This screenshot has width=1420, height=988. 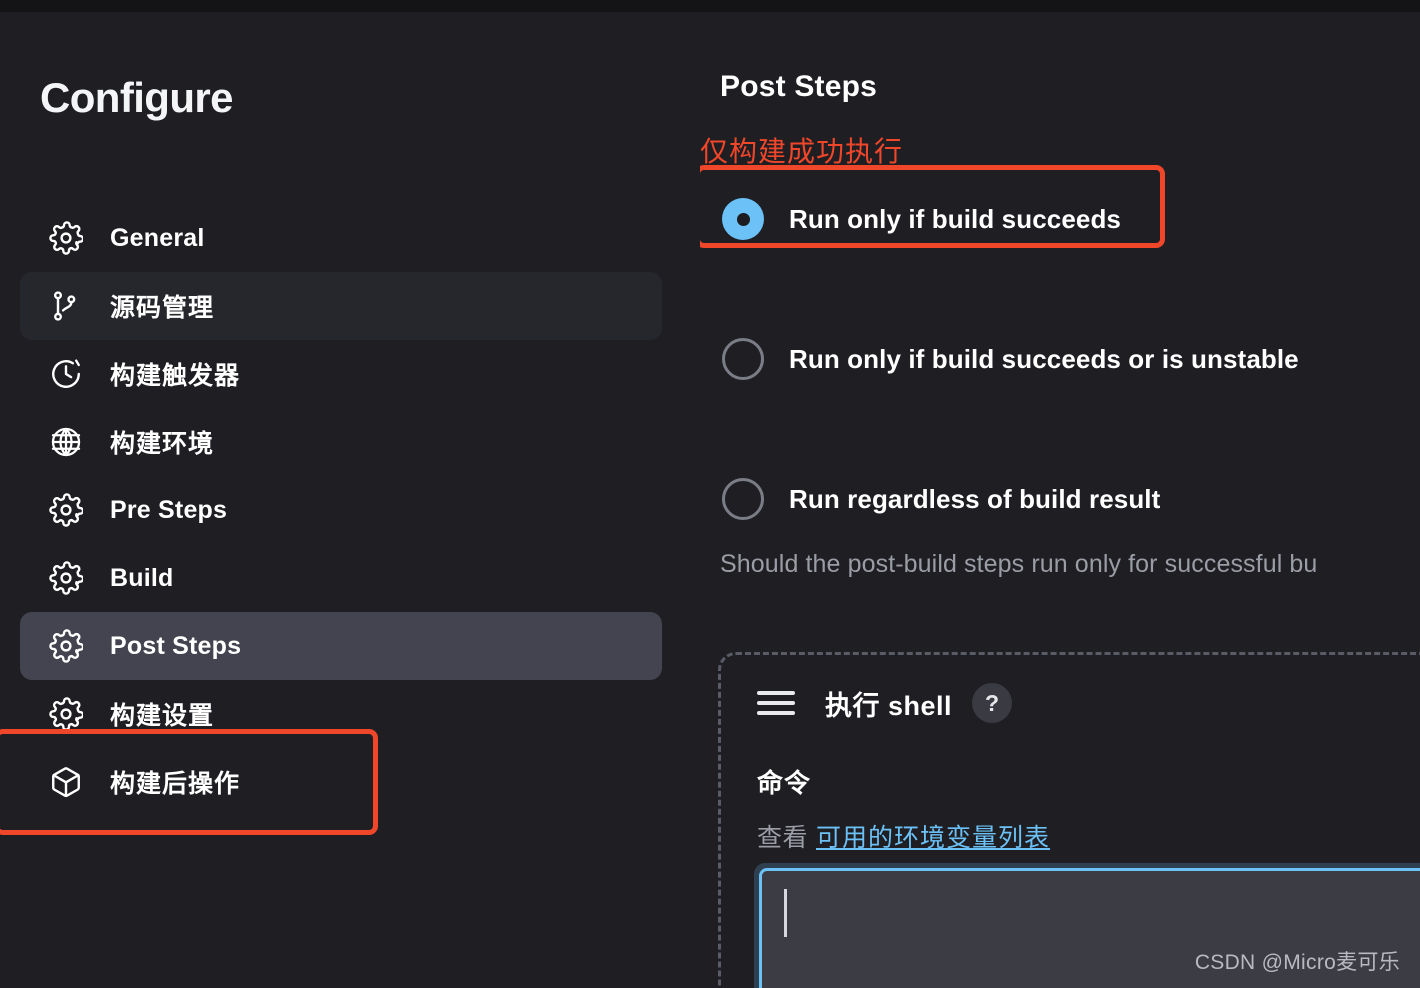 I want to click on sidebar-item-general: General, so click(x=341, y=238).